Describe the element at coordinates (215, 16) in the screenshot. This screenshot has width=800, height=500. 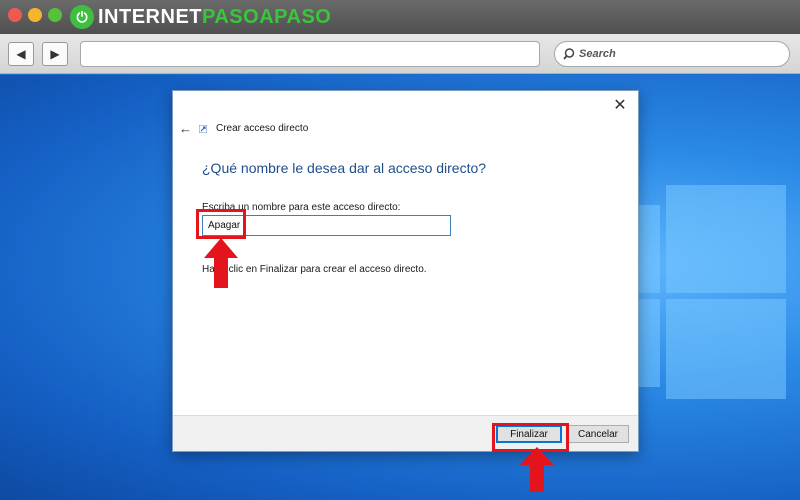
I see `logo-text: INTERNETPASOAPASO` at that location.